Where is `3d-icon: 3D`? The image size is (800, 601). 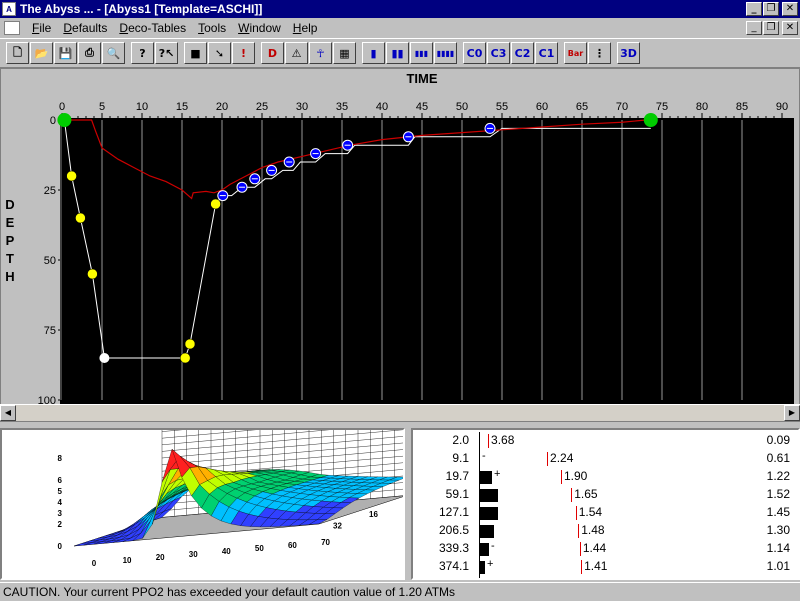
3d-icon: 3D is located at coordinates (628, 53).